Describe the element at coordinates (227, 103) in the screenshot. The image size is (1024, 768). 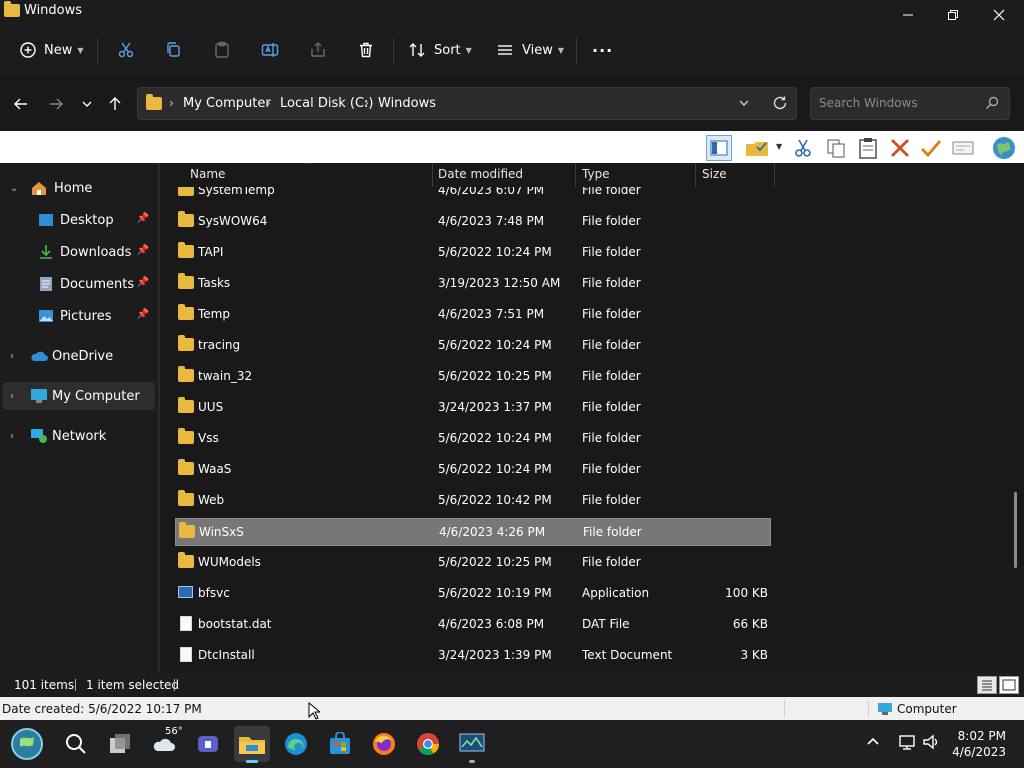
I see `breadcrumb-my-computer: My Computer` at that location.